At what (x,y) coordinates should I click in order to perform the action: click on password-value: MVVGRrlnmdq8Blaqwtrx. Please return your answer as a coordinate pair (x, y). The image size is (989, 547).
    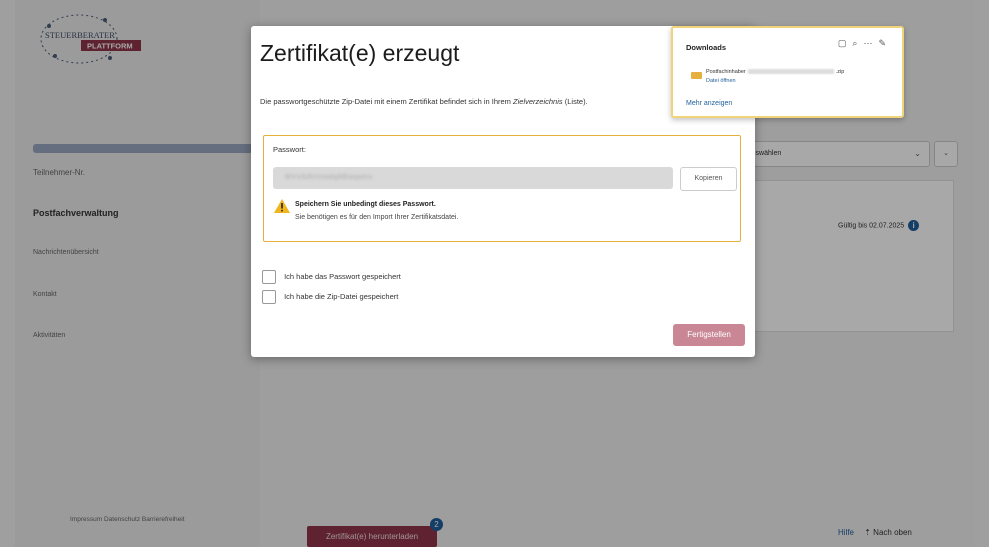
    Looking at the image, I should click on (329, 177).